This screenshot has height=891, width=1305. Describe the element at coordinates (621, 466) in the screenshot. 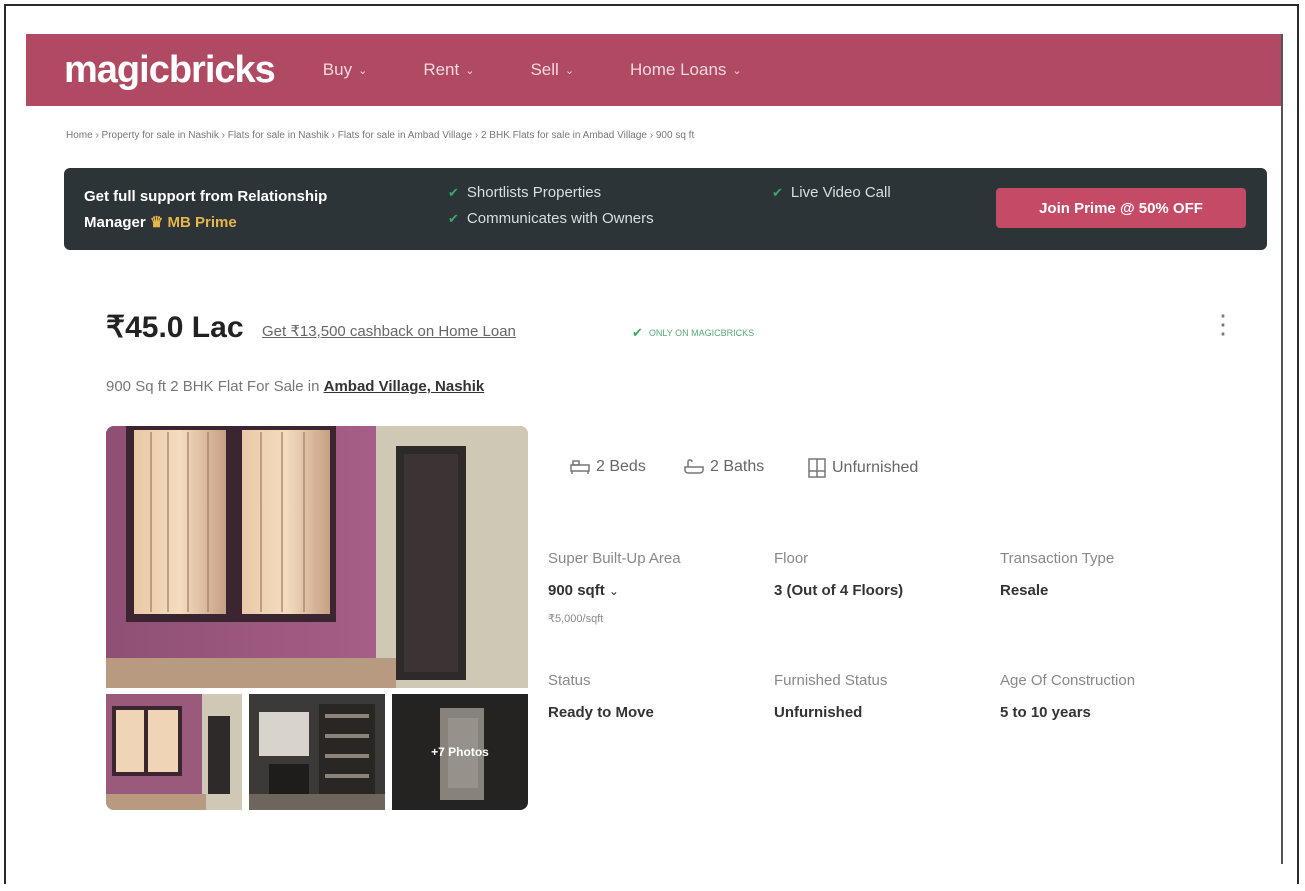

I see `beds-label: 2 Beds` at that location.